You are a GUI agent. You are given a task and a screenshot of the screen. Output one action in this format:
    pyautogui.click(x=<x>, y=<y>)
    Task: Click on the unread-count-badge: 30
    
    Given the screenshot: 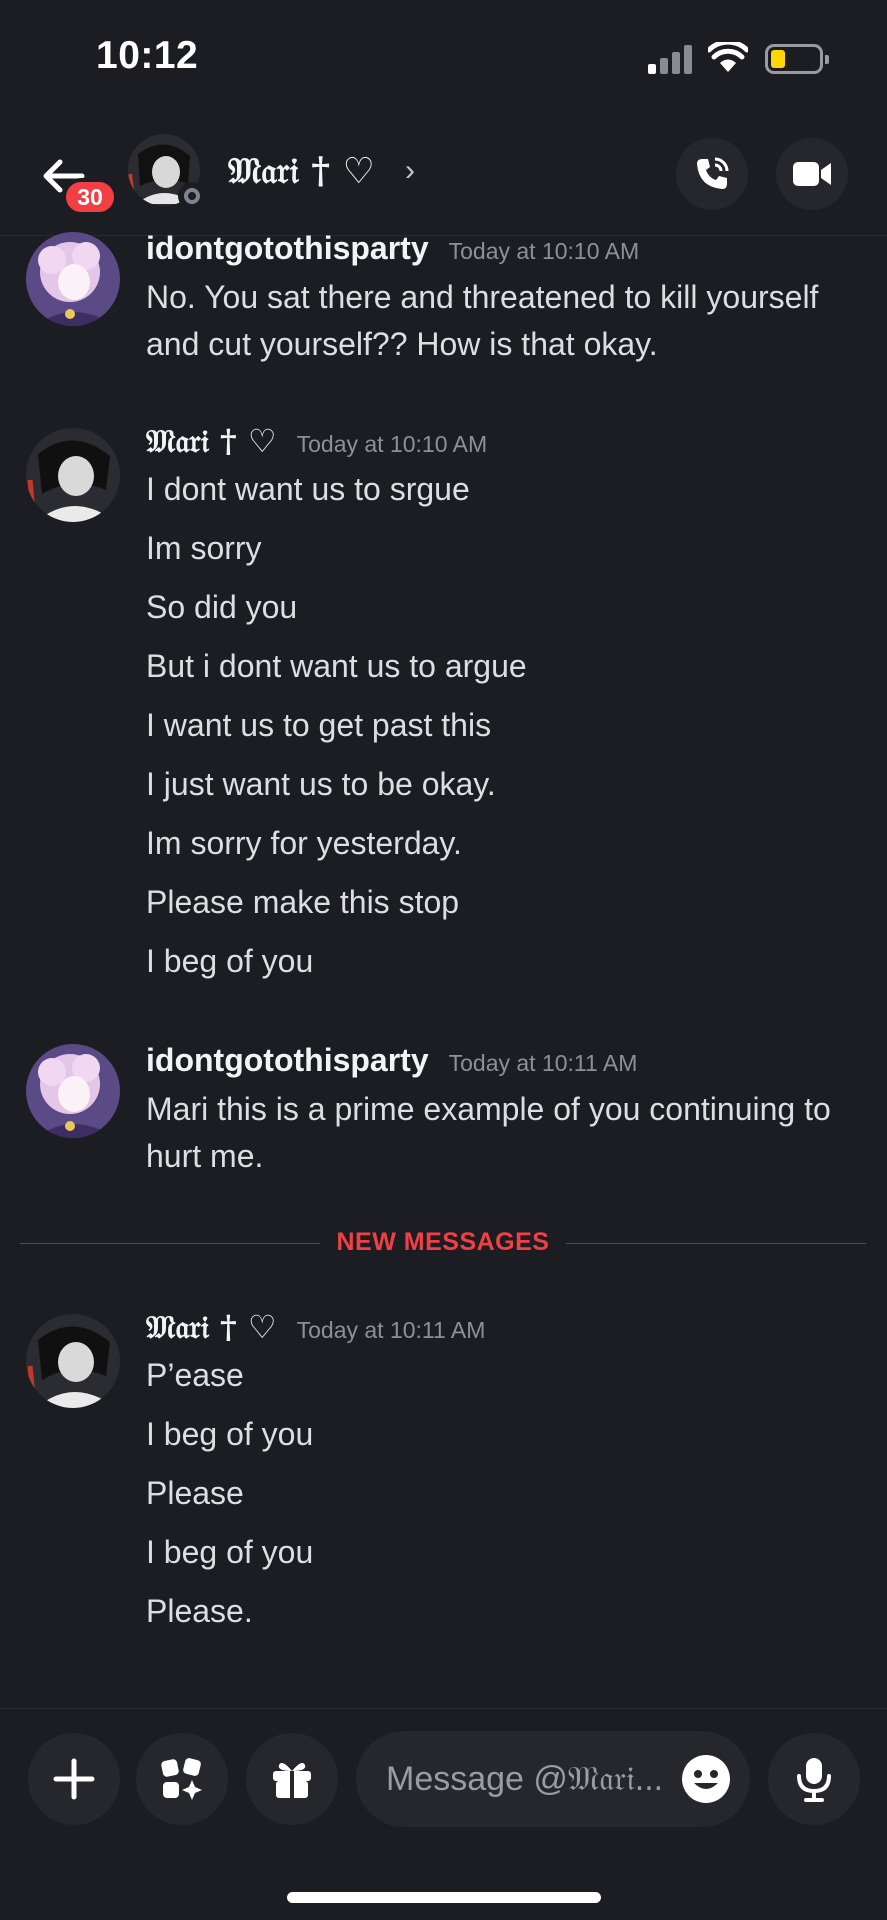 What is the action you would take?
    pyautogui.click(x=90, y=197)
    